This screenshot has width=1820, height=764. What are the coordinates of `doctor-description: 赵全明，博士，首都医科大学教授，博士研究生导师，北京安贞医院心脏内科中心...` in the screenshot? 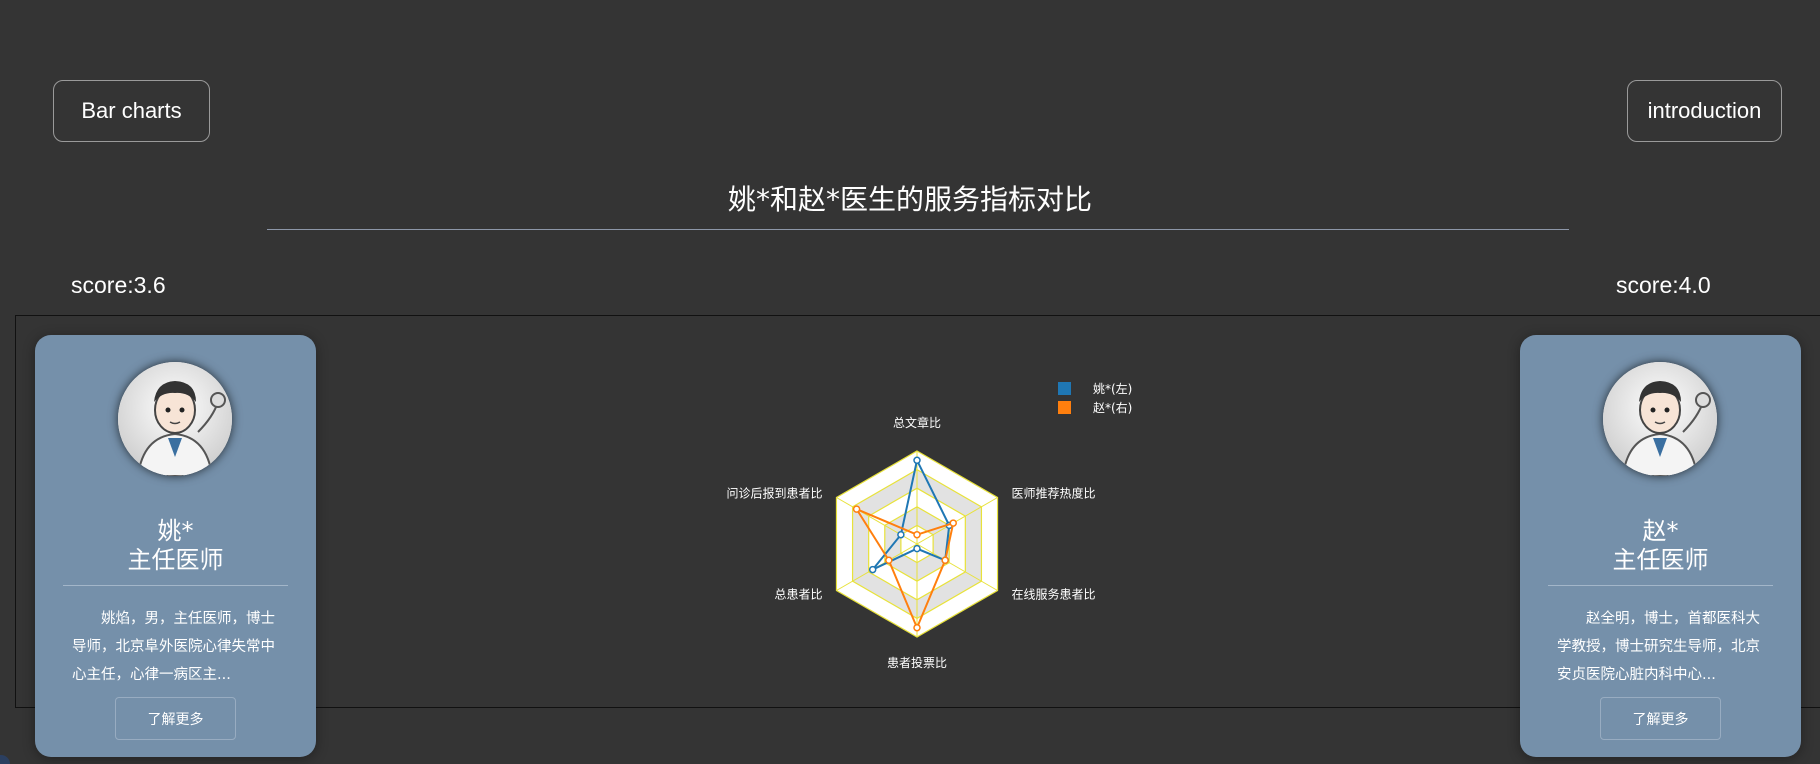 It's located at (1658, 647).